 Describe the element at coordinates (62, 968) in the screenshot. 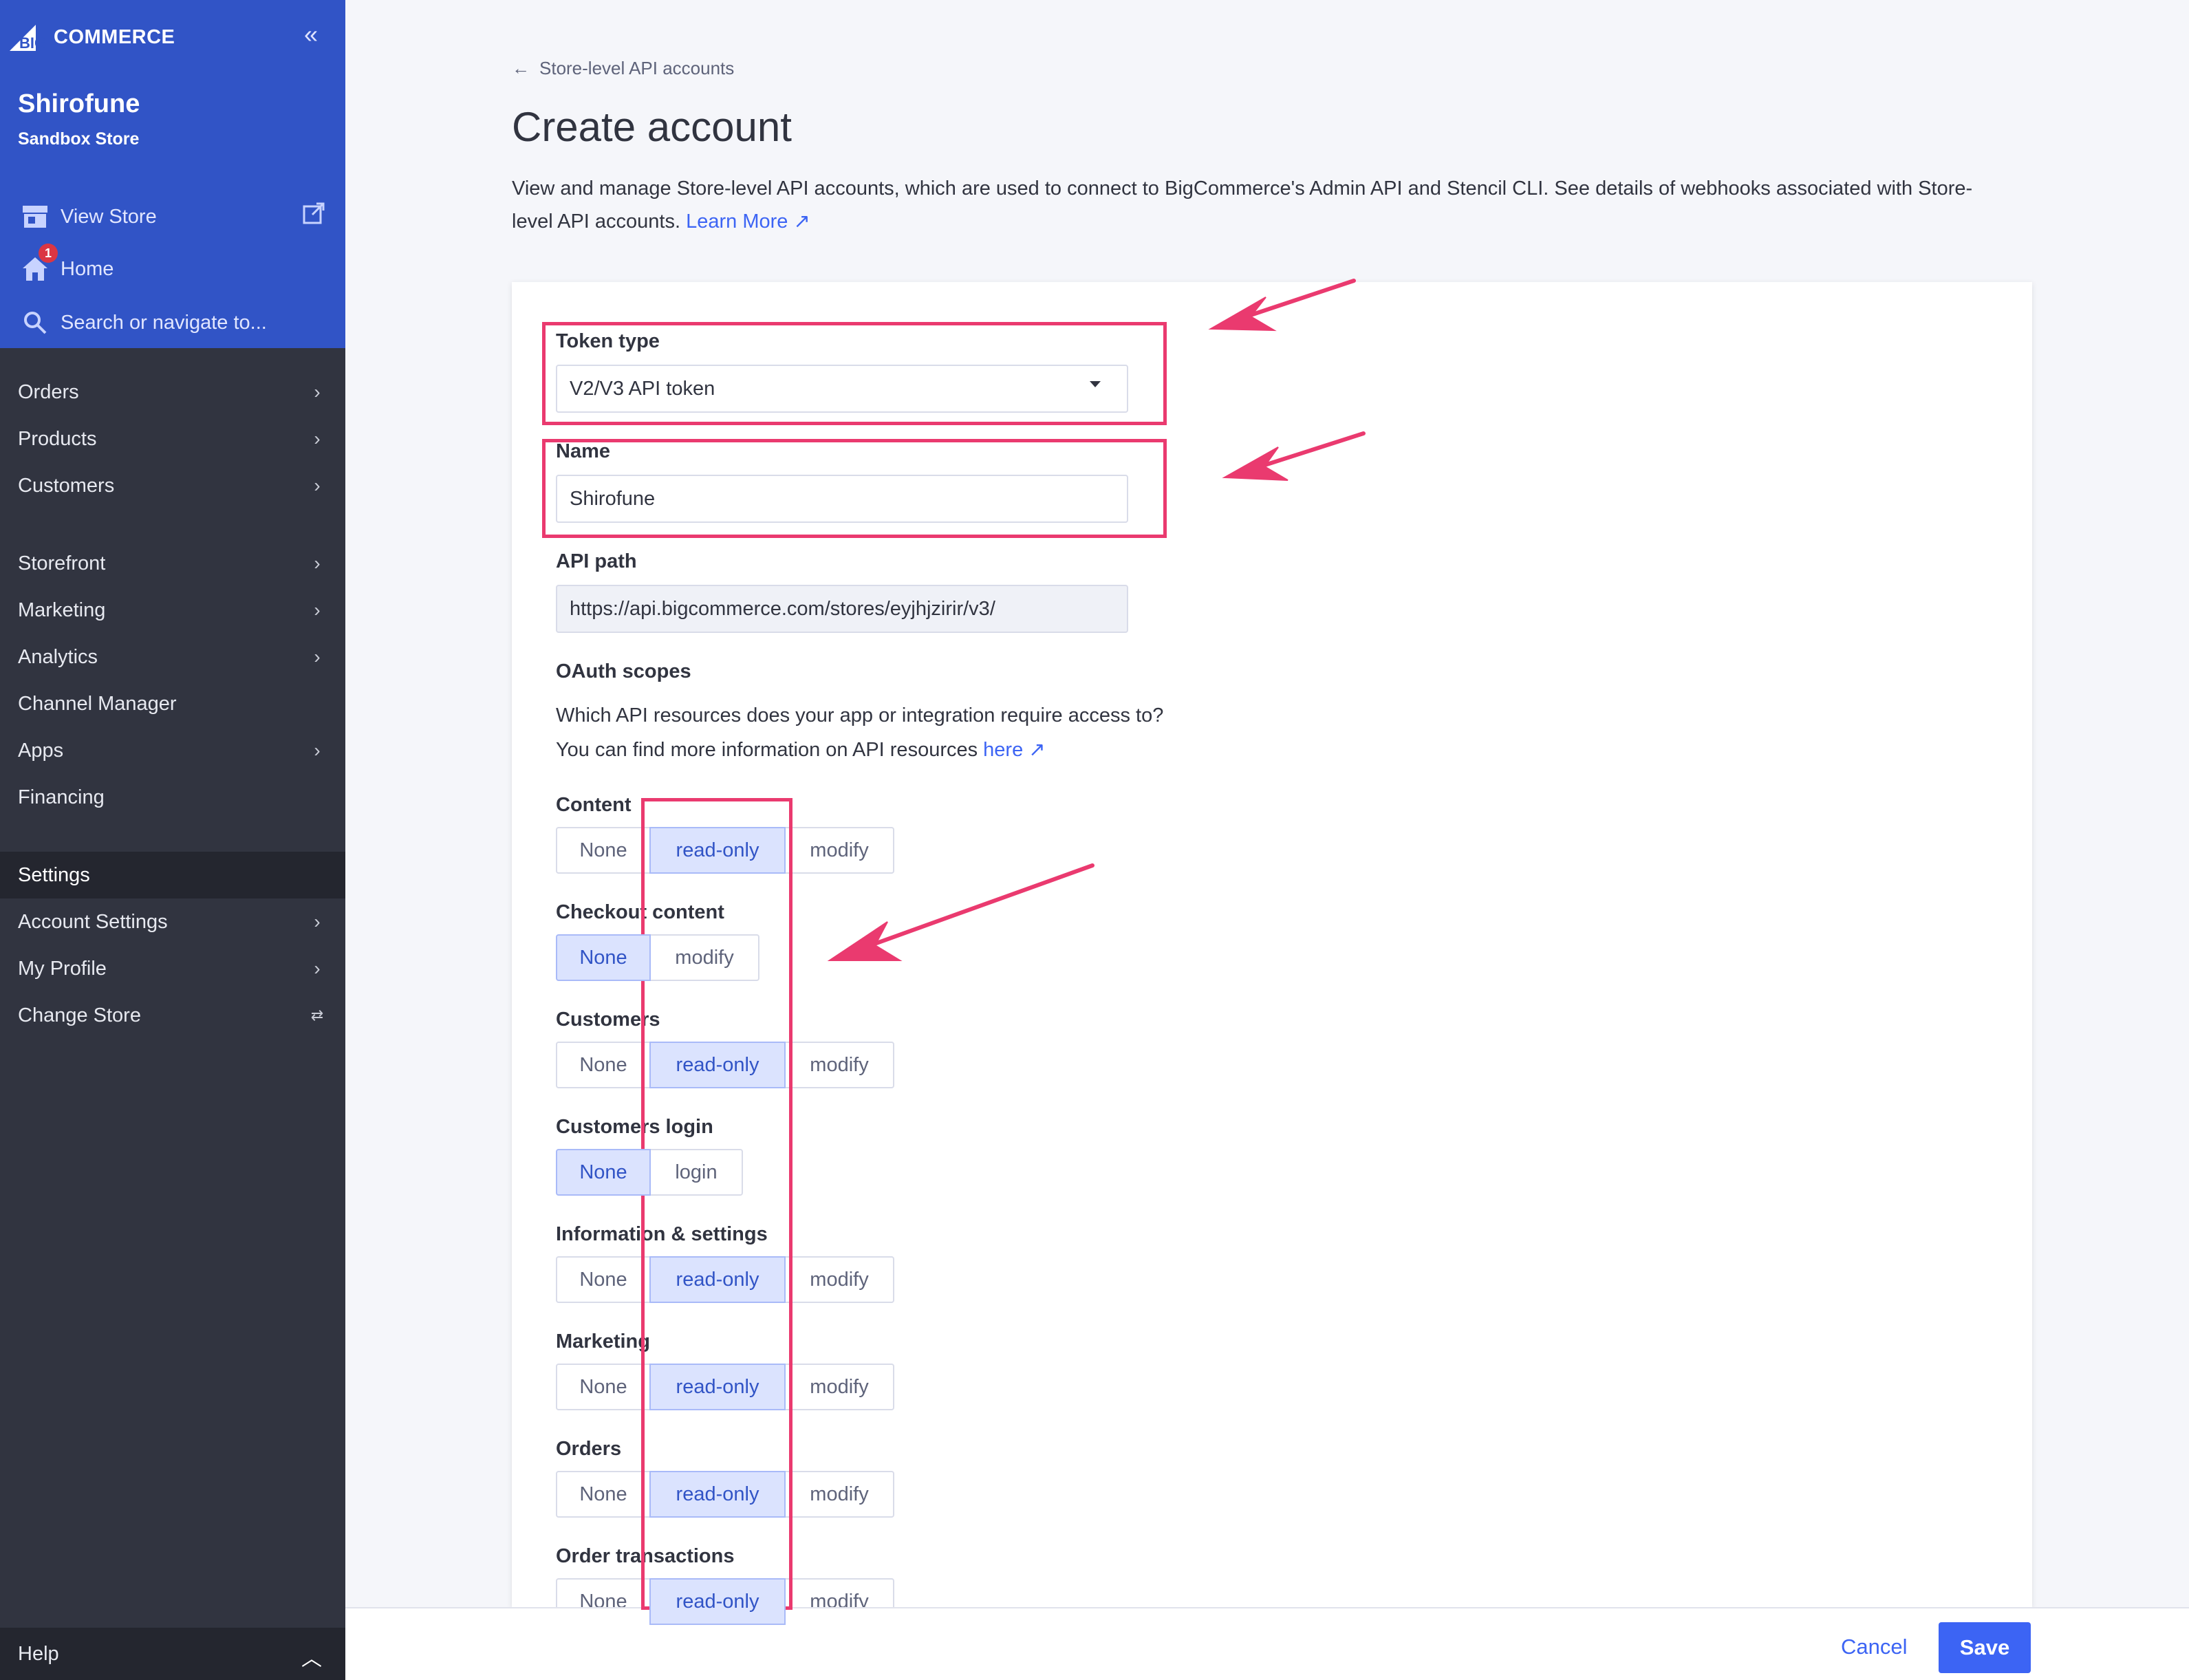

I see `nav-label: My Profile` at that location.